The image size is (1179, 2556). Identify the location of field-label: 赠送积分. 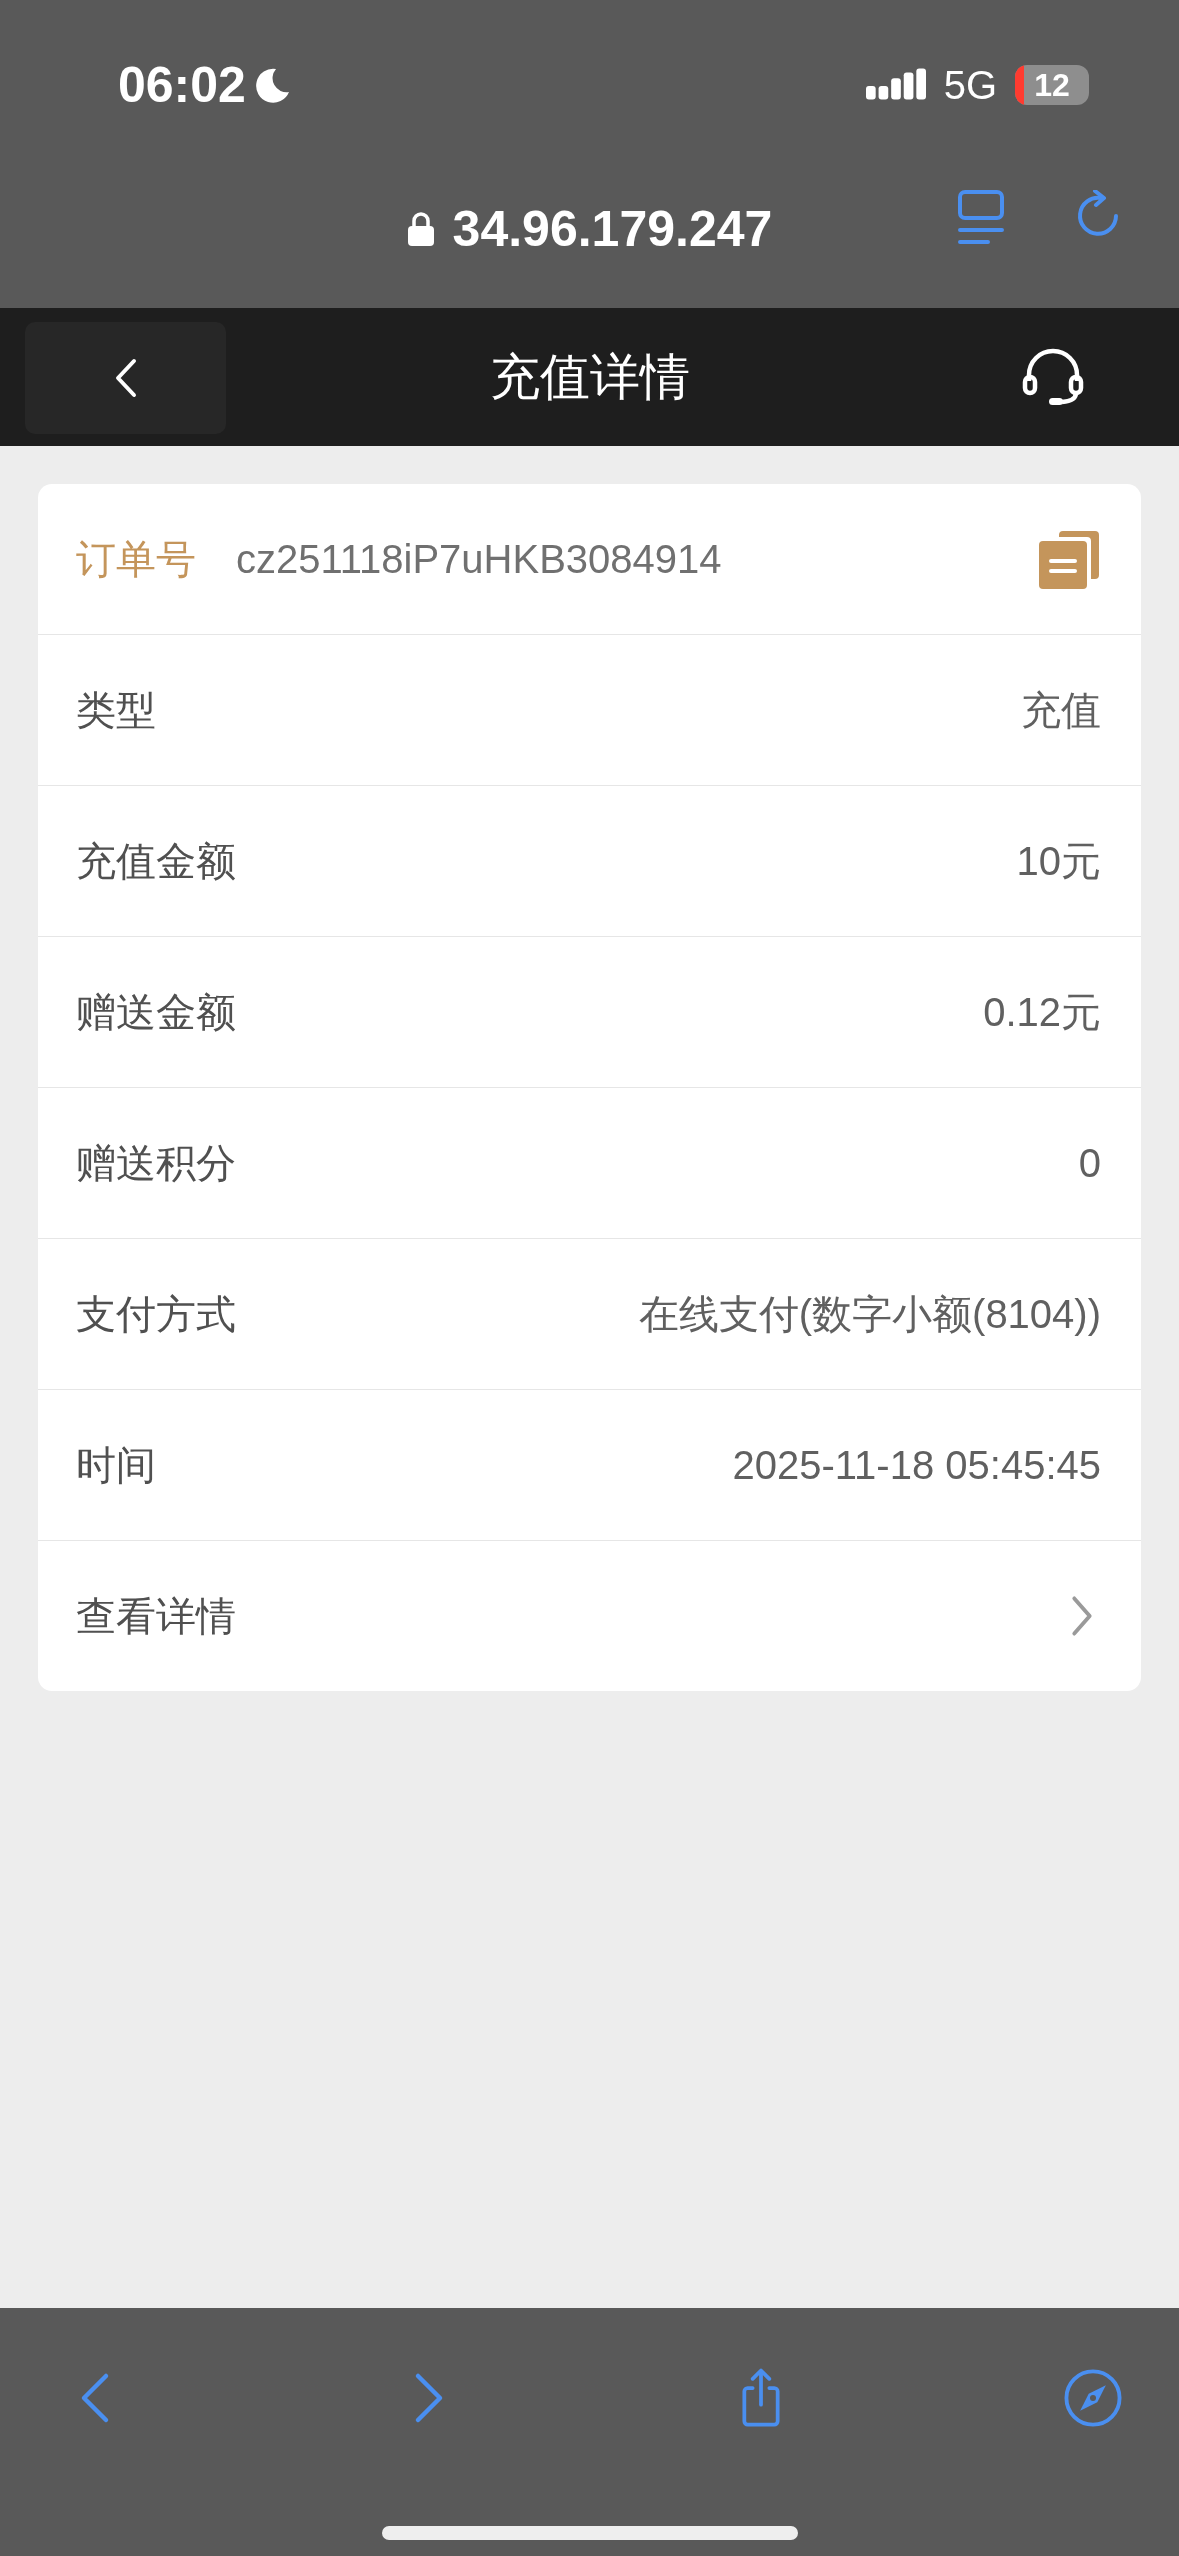
(156, 1163).